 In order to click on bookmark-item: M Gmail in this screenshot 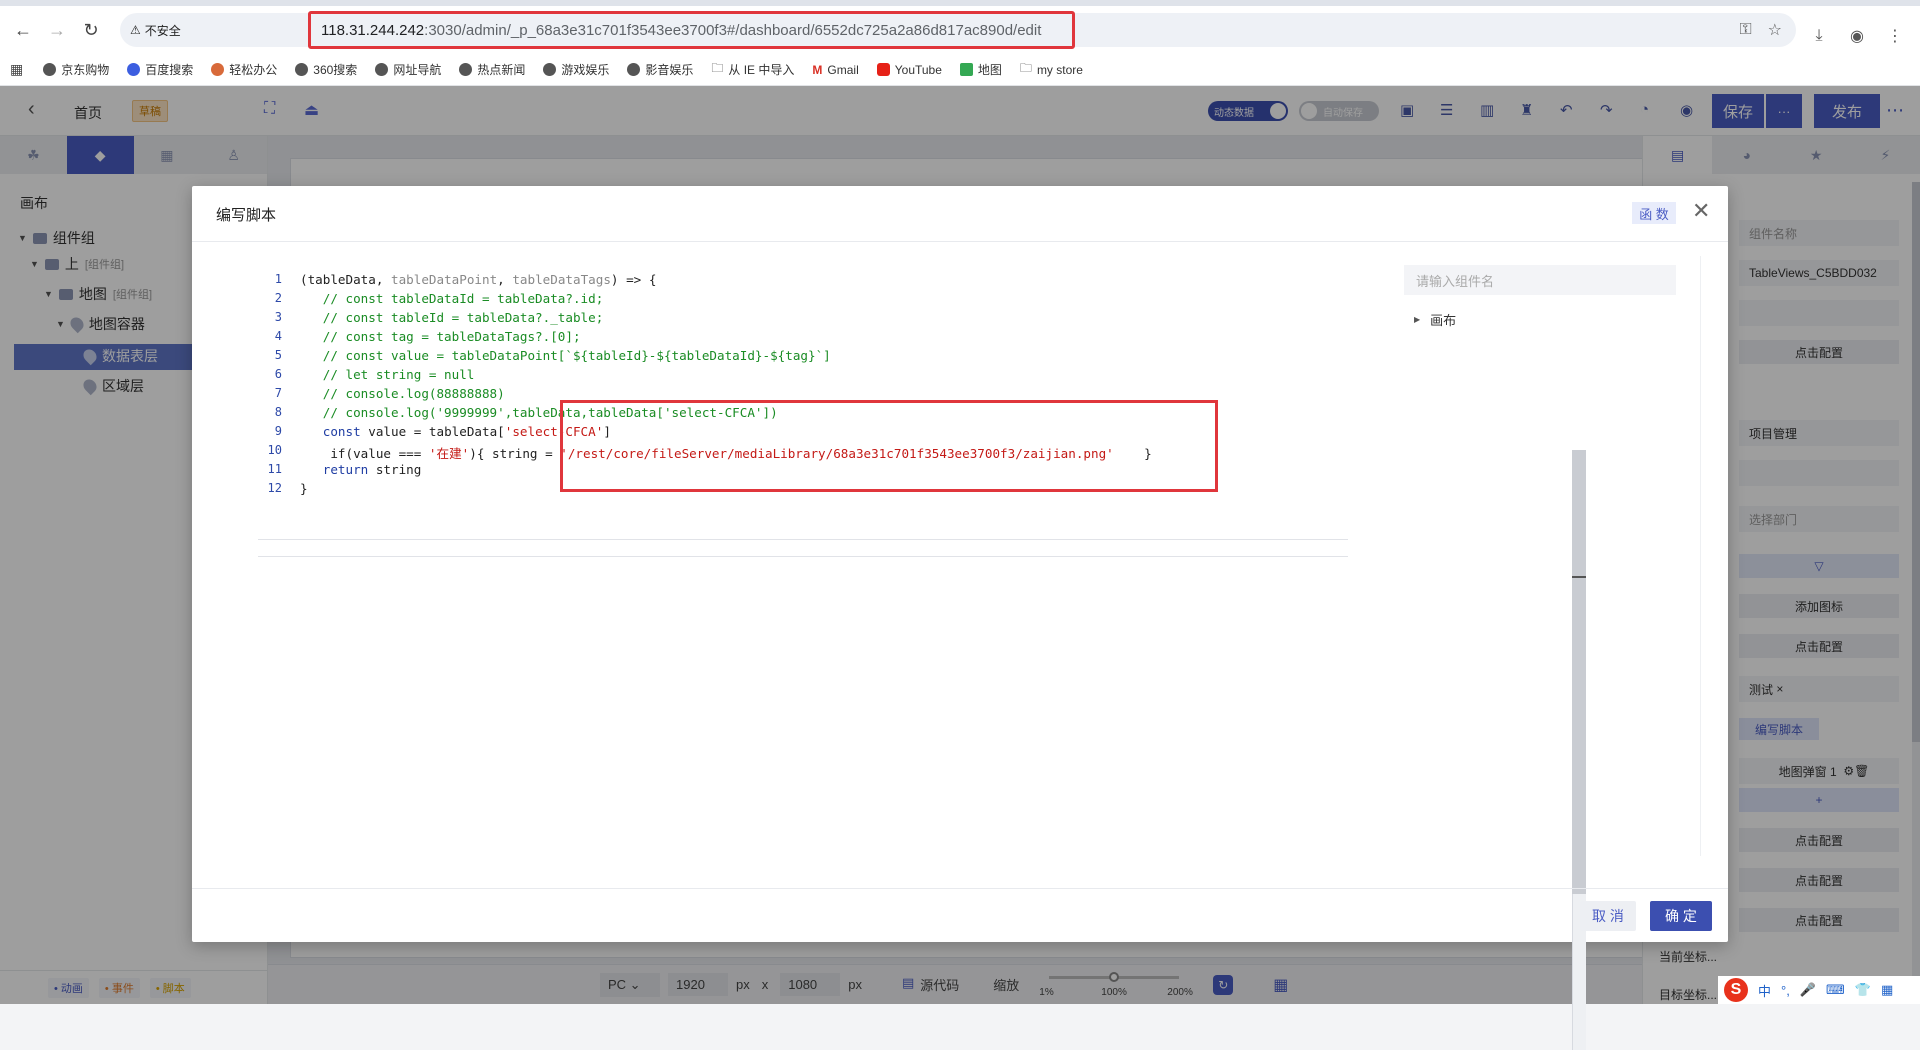, I will do `click(835, 70)`.